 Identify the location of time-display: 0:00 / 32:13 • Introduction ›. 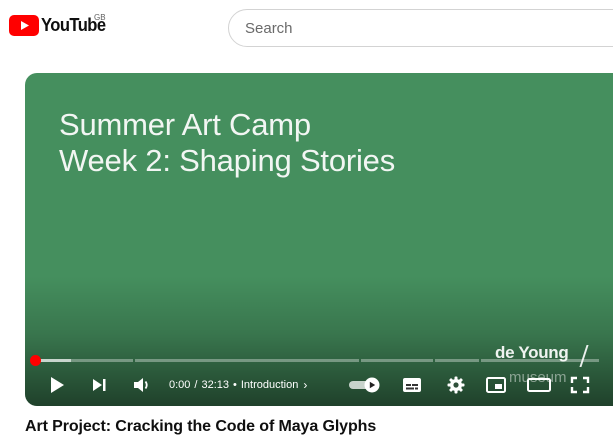
(238, 385).